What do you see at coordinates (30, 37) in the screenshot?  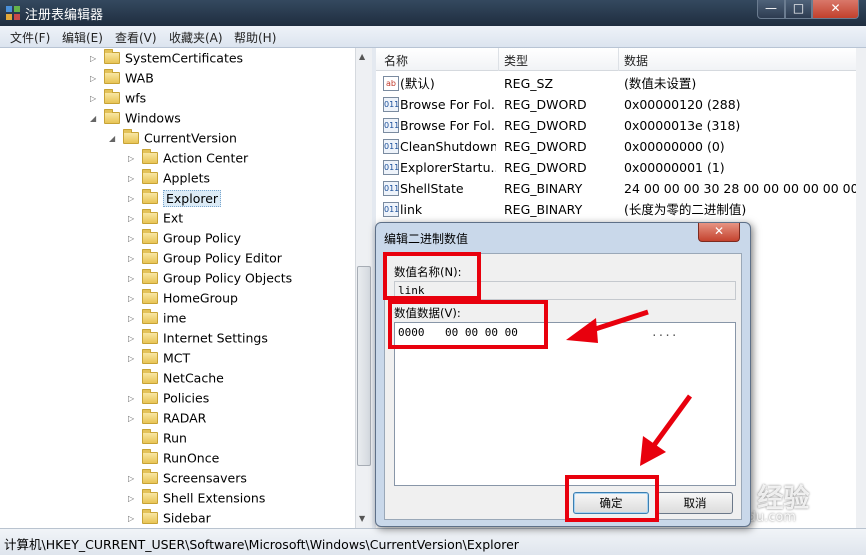 I see `menu-file: 文件(F)` at bounding box center [30, 37].